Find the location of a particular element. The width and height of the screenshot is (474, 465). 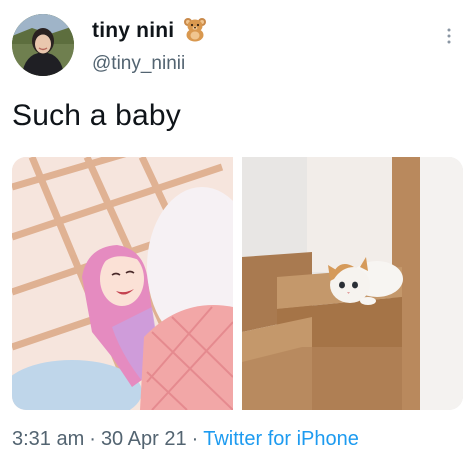

tweet-time: 3:31 am is located at coordinates (48, 439).